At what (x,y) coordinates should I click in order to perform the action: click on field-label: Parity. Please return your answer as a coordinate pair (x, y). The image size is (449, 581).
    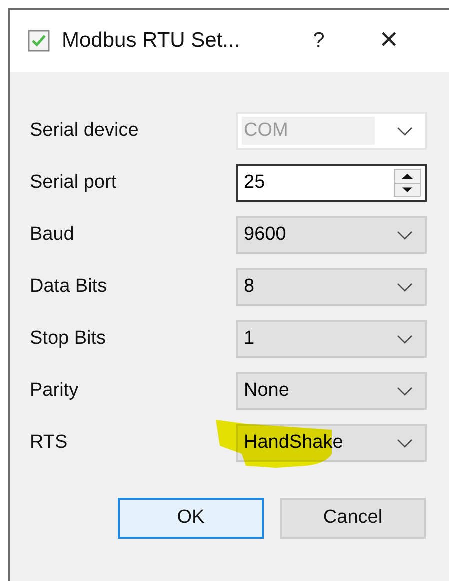
    Looking at the image, I should click on (55, 390).